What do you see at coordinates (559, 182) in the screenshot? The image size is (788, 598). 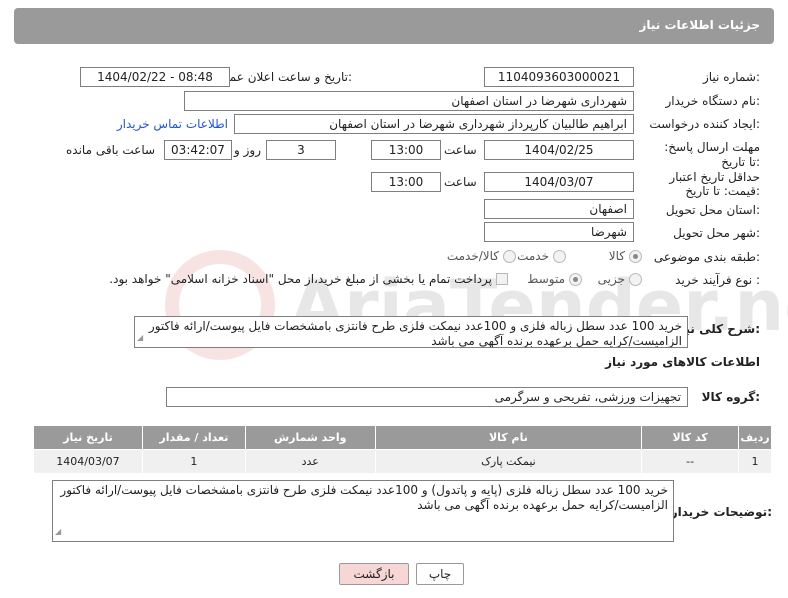 I see `validity-date-field: 1404/03/07` at bounding box center [559, 182].